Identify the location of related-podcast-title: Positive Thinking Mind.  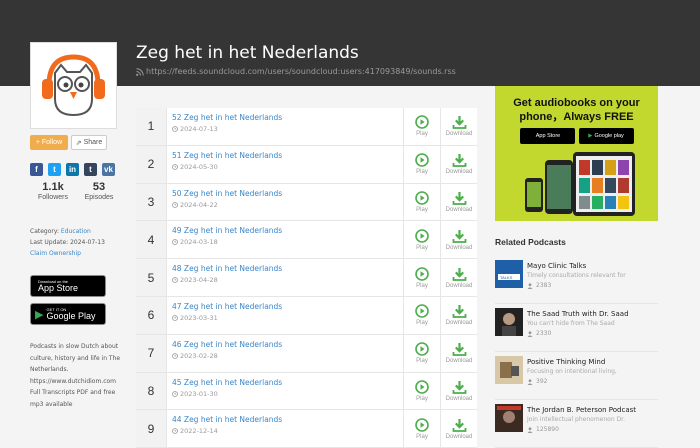
(572, 362).